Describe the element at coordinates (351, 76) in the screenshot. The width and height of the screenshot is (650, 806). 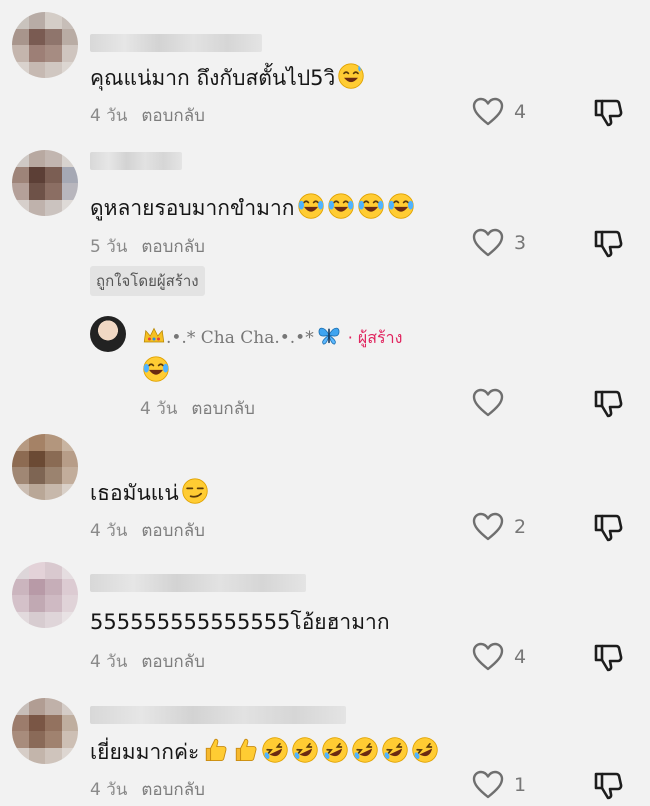
I see `sweat-smile-emoji-icon` at that location.